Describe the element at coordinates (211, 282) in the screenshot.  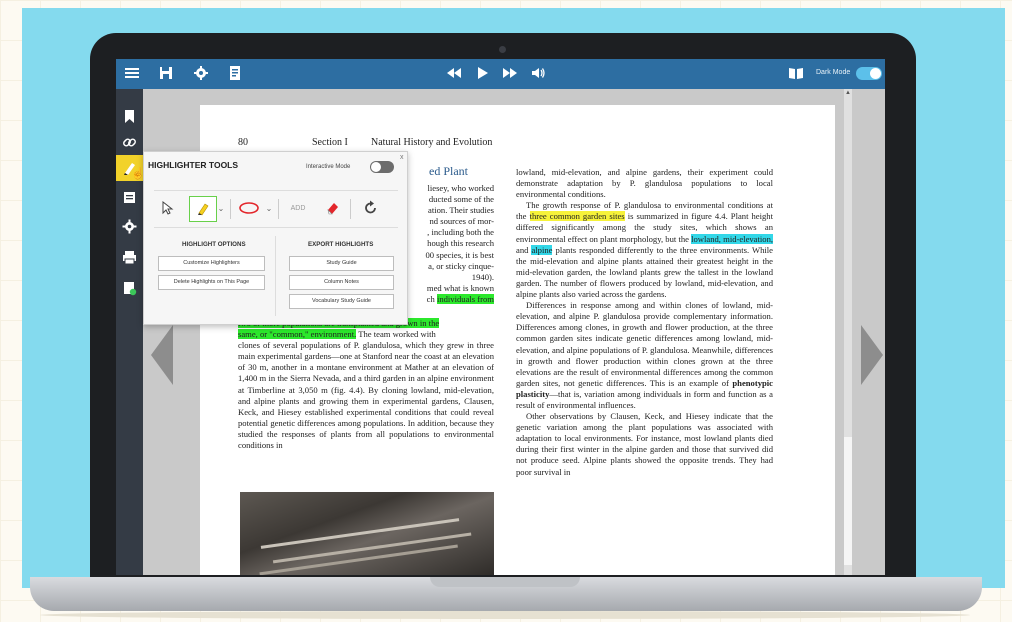
I see `delete-highlights-button: Delete Highlights on This Page` at that location.